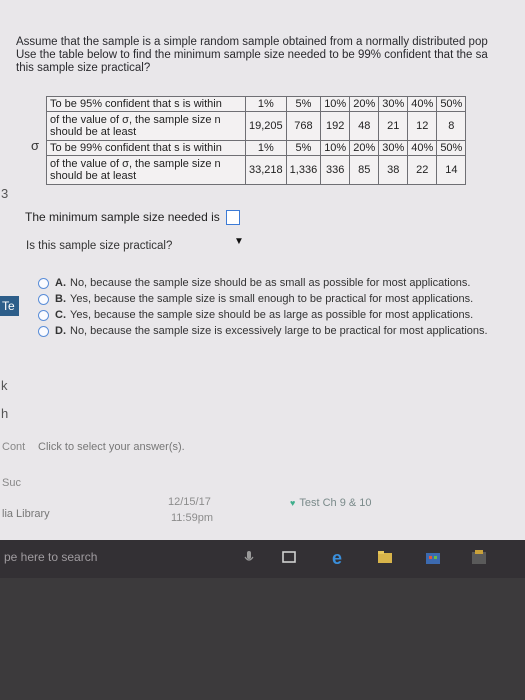  What do you see at coordinates (146, 104) in the screenshot?
I see `row95-label: To be 95% confident that s is within` at bounding box center [146, 104].